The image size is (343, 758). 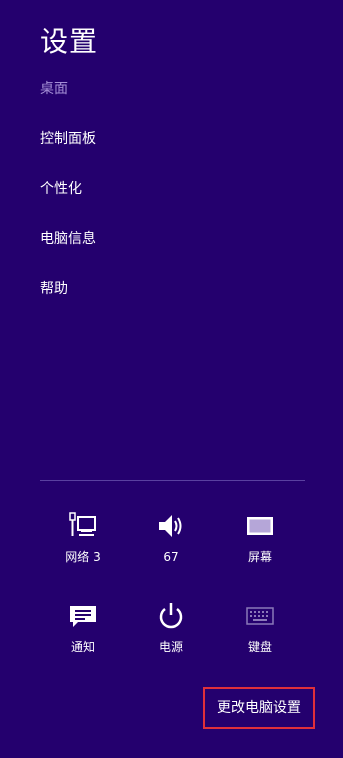 I want to click on network-label: 网络 3, so click(x=83, y=557).